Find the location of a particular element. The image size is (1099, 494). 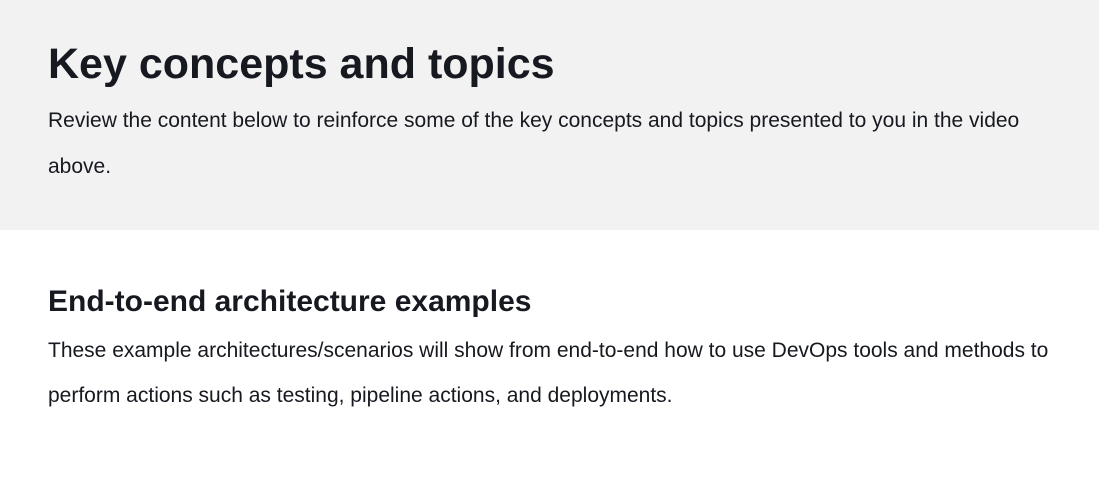

section-title: End-to-end architecture examples is located at coordinates (290, 301).